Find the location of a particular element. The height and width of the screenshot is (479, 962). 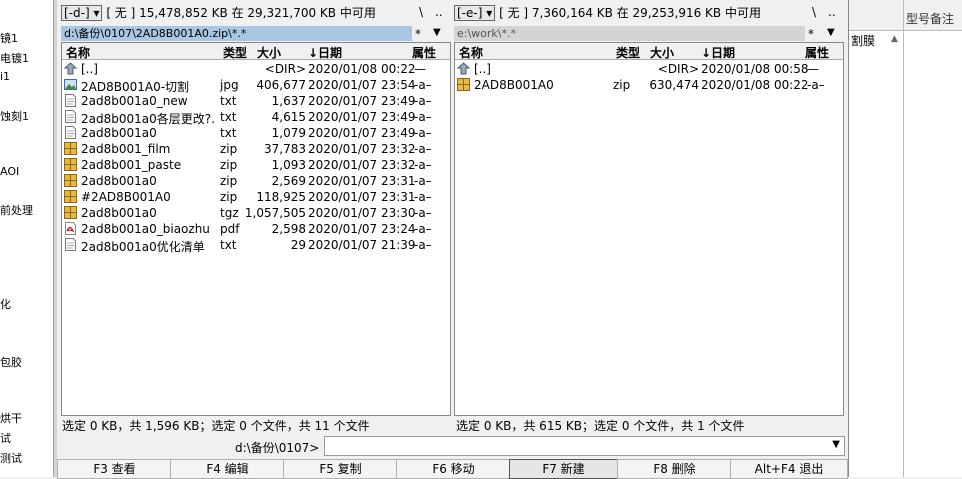

command-line-input: ▼ is located at coordinates (584, 446).